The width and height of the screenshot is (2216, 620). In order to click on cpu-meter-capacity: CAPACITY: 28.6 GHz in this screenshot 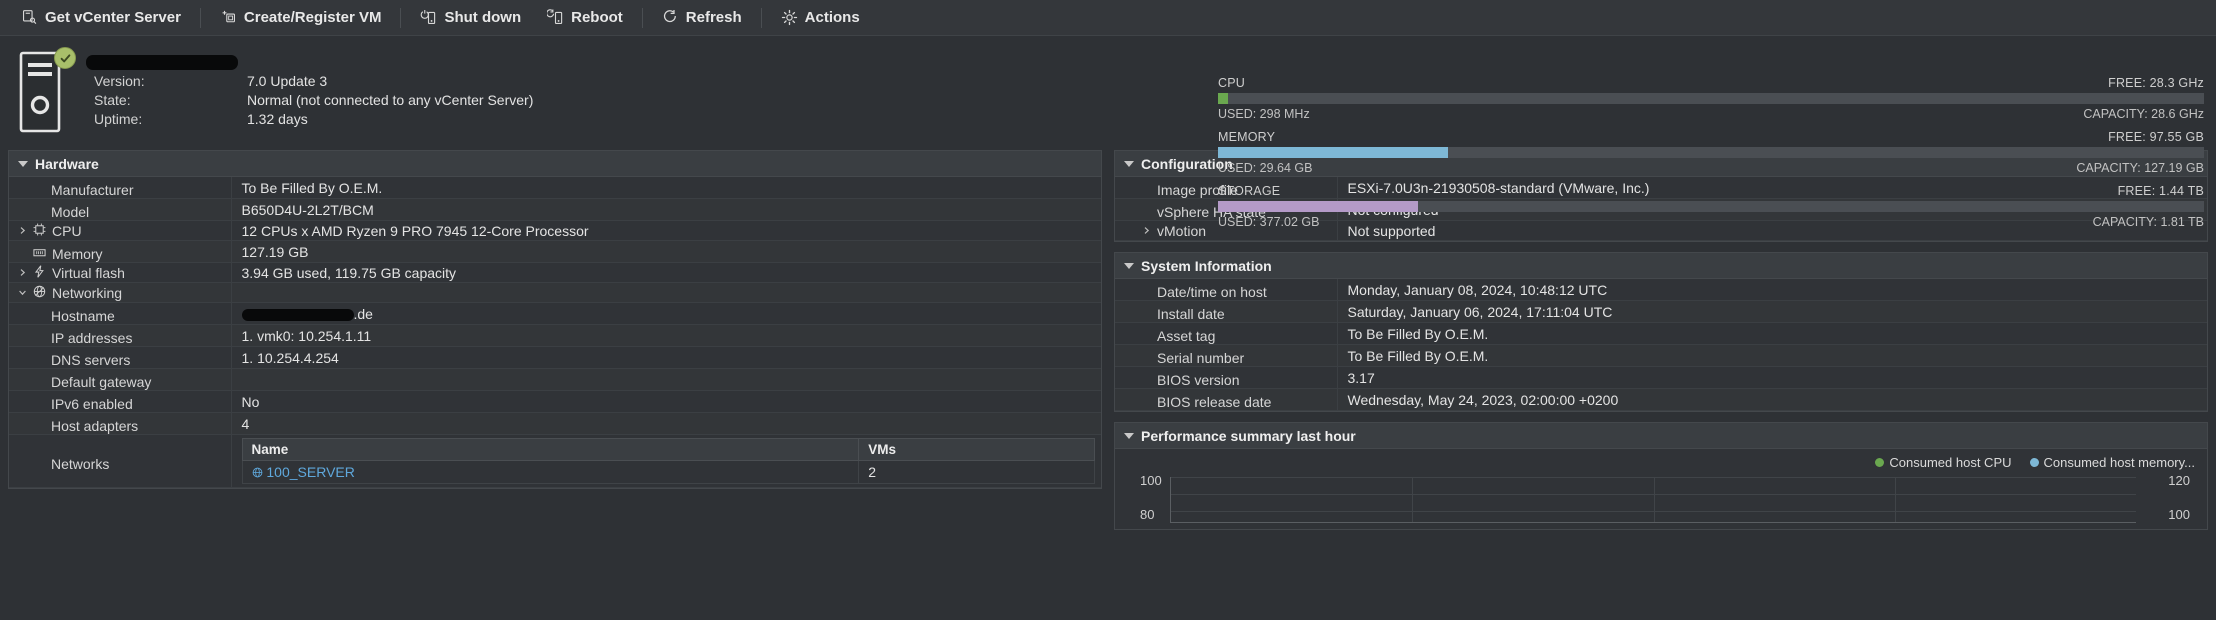, I will do `click(2143, 114)`.